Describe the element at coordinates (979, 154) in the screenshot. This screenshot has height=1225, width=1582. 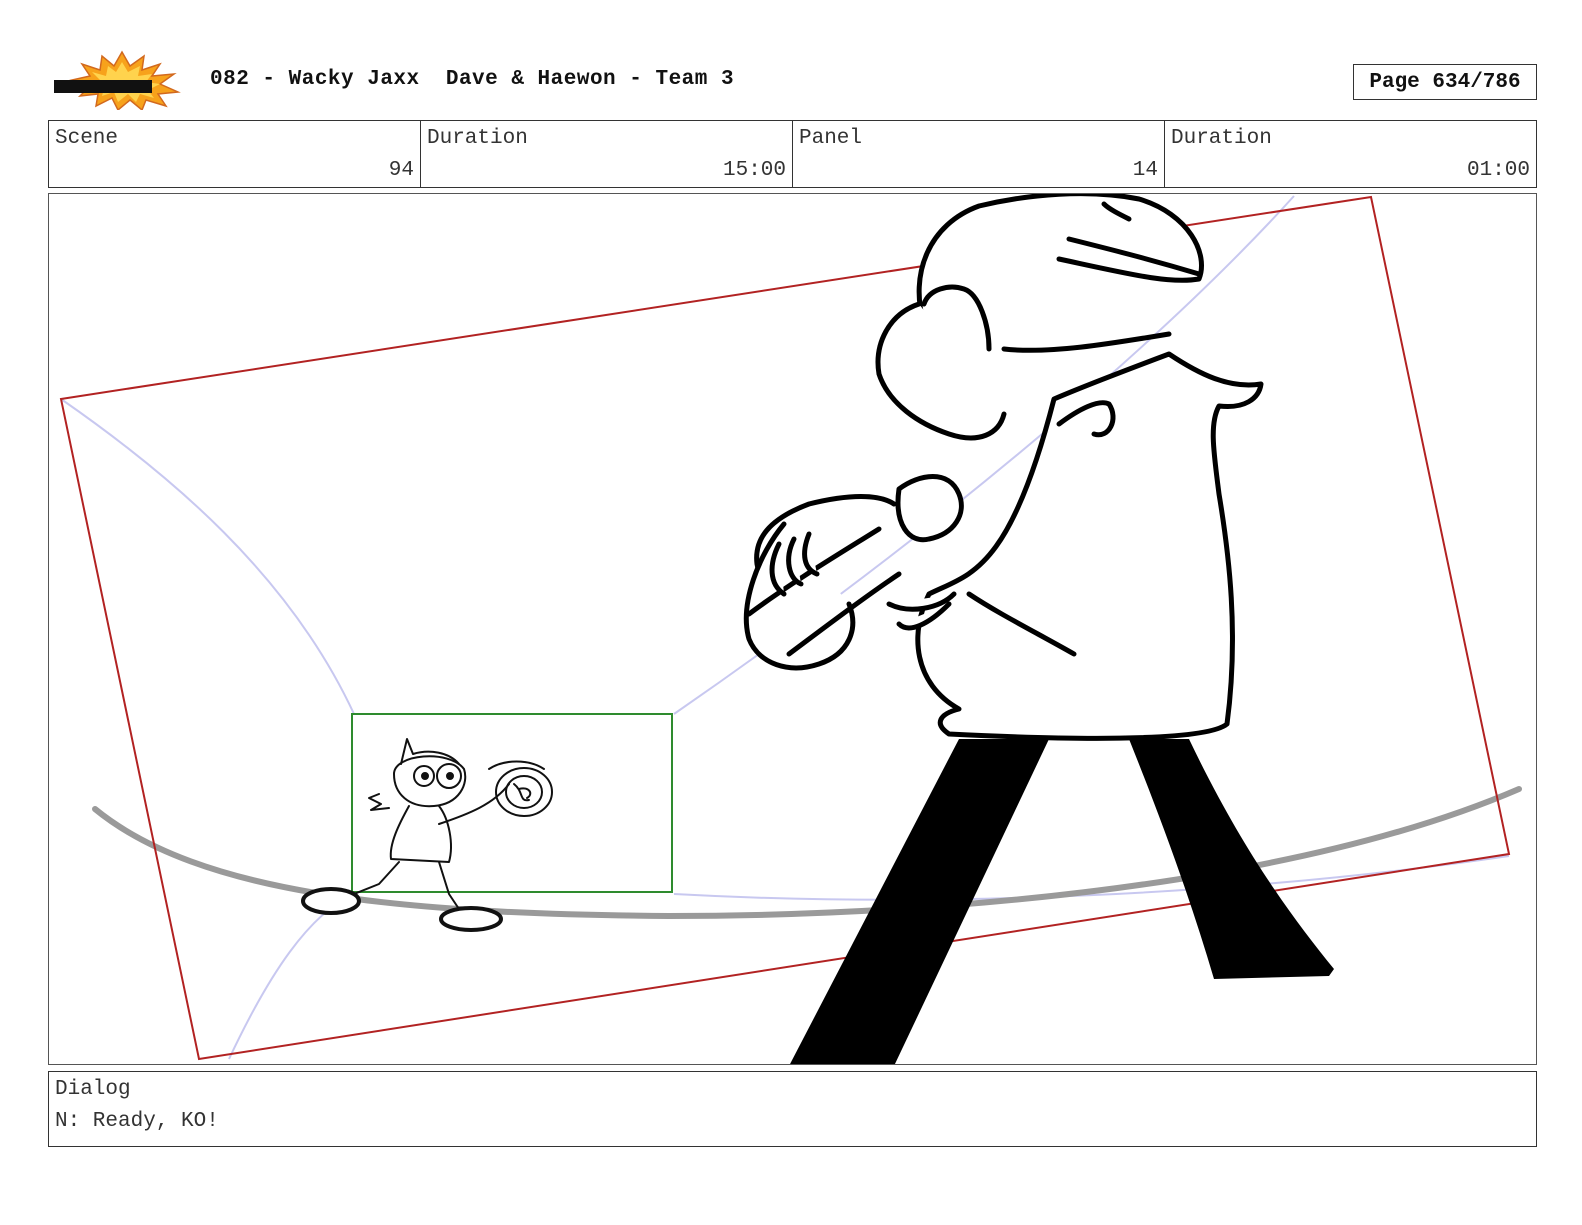
I see `panel-cell: Panel 14` at that location.